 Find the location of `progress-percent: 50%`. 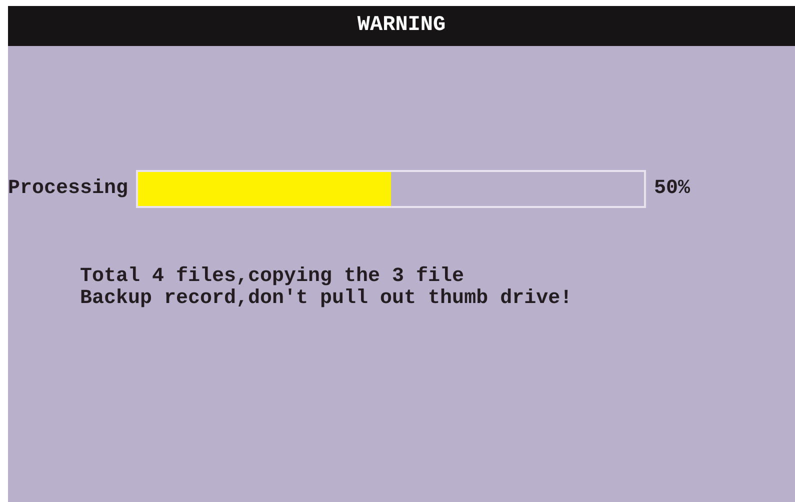

progress-percent: 50% is located at coordinates (672, 189).